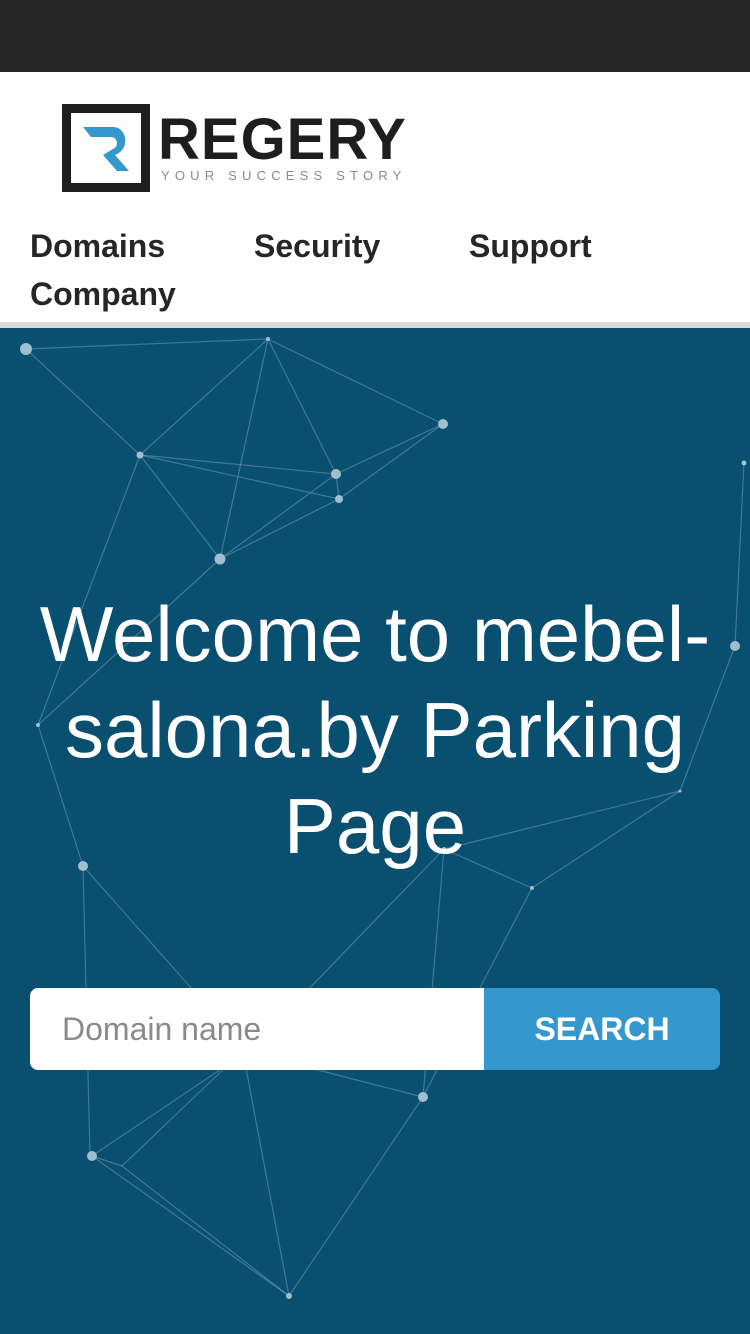 Image resolution: width=750 pixels, height=1334 pixels. What do you see at coordinates (284, 175) in the screenshot?
I see `brand-tagline: YOUR SUCCESS STORY` at bounding box center [284, 175].